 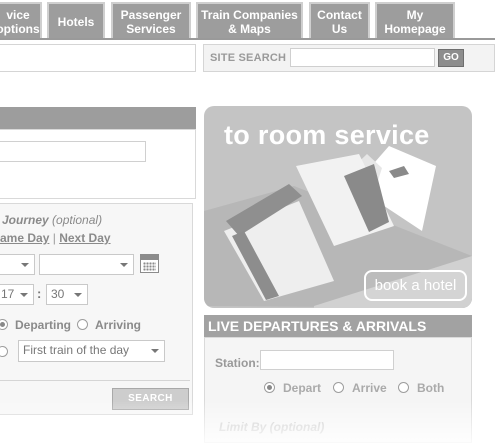 I want to click on site-search-label: SITE SEARCH, so click(x=248, y=58).